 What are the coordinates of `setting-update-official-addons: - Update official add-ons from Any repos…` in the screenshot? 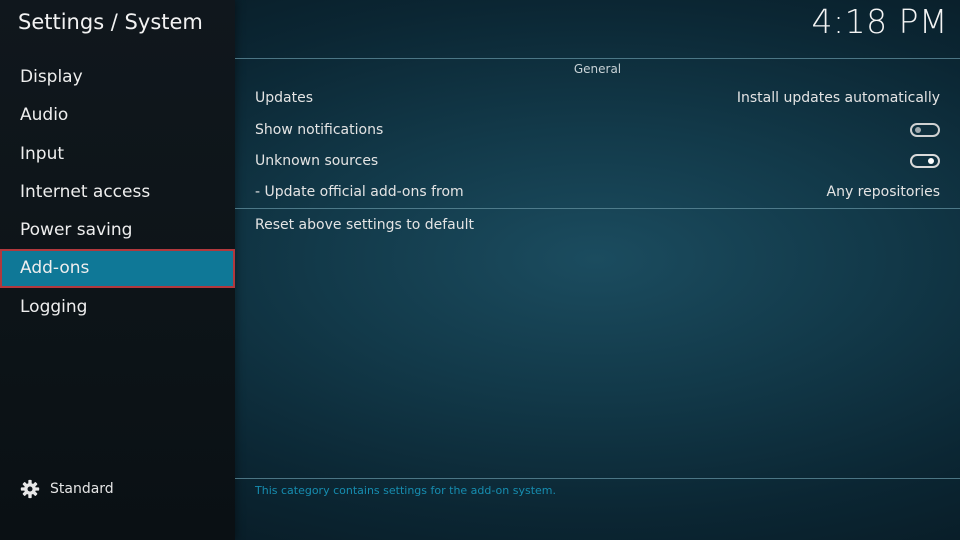 It's located at (597, 192).